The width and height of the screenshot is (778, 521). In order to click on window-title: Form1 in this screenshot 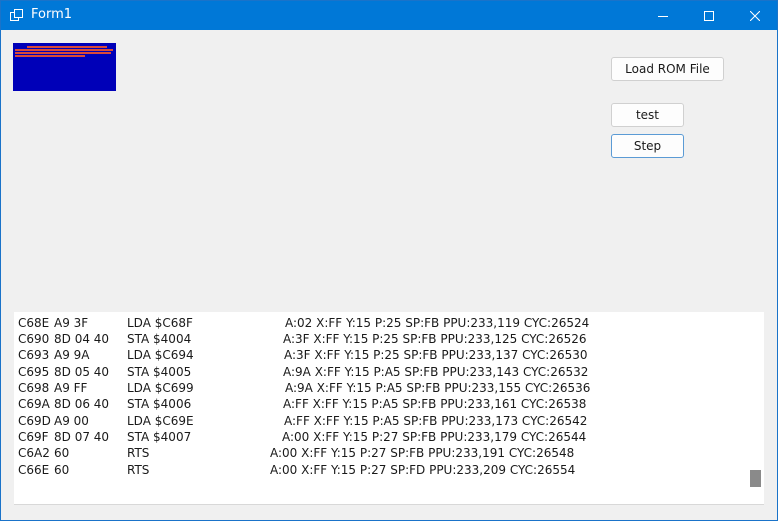, I will do `click(52, 14)`.